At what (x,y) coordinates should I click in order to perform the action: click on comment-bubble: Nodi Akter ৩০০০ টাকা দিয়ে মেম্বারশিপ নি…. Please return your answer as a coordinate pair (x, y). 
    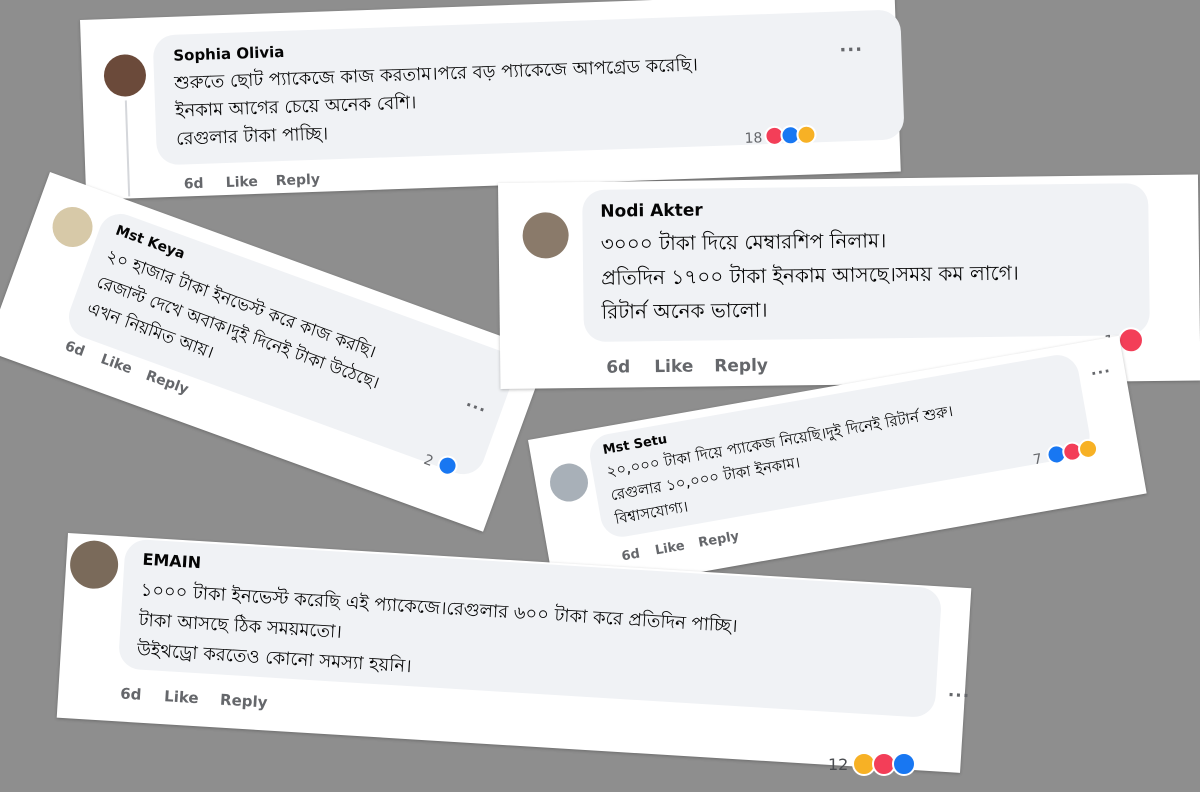
    Looking at the image, I should click on (866, 262).